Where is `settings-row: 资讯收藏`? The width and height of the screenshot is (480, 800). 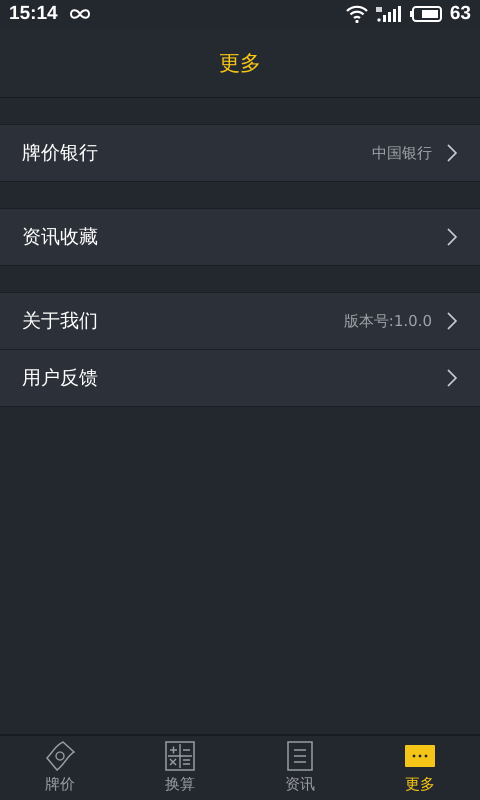
settings-row: 资讯收藏 is located at coordinates (240, 237).